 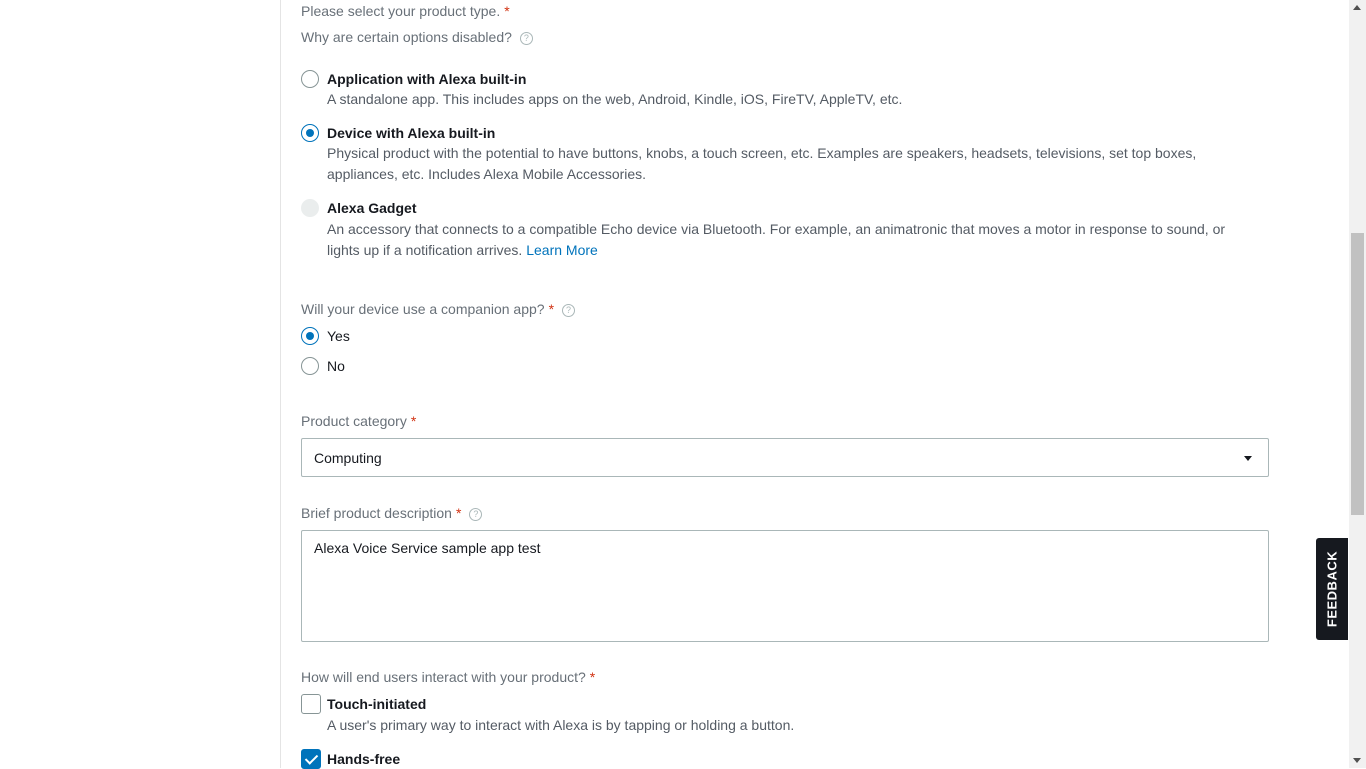 I want to click on product-category-select: Computing, so click(x=785, y=457).